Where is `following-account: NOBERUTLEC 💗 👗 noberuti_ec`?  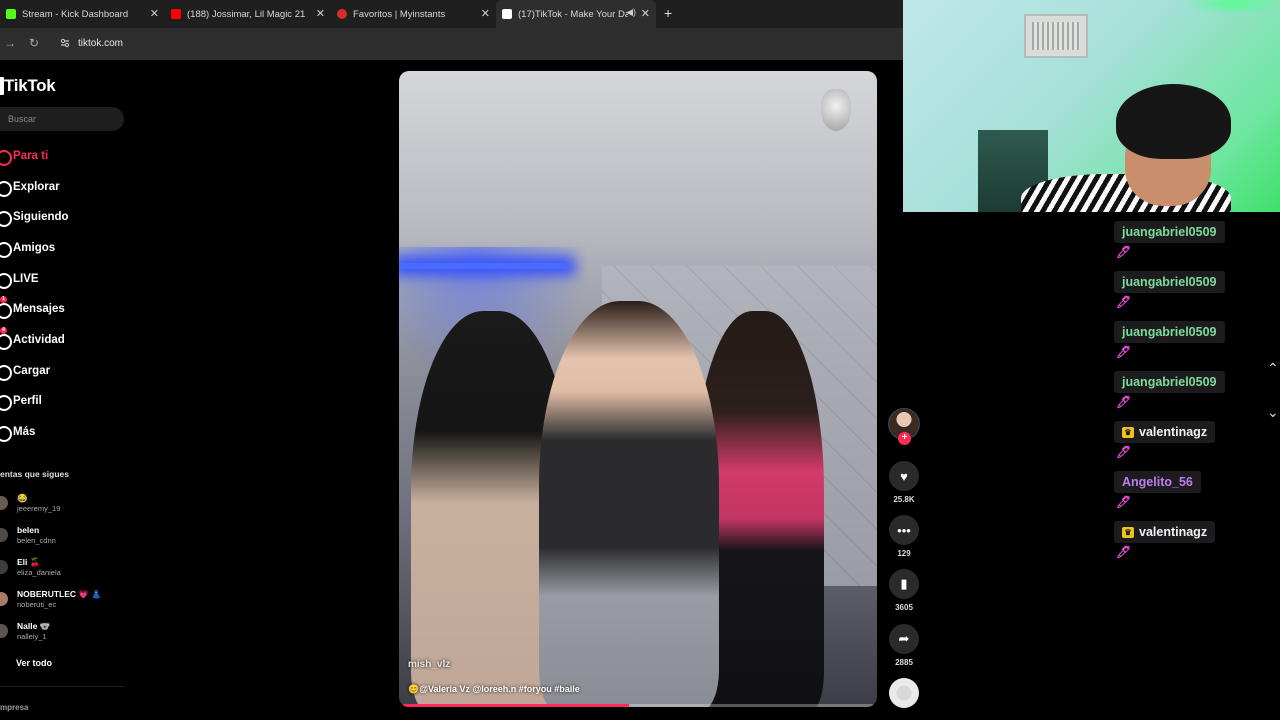 following-account: NOBERUTLEC 💗 👗 noberuti_ec is located at coordinates (65, 601).